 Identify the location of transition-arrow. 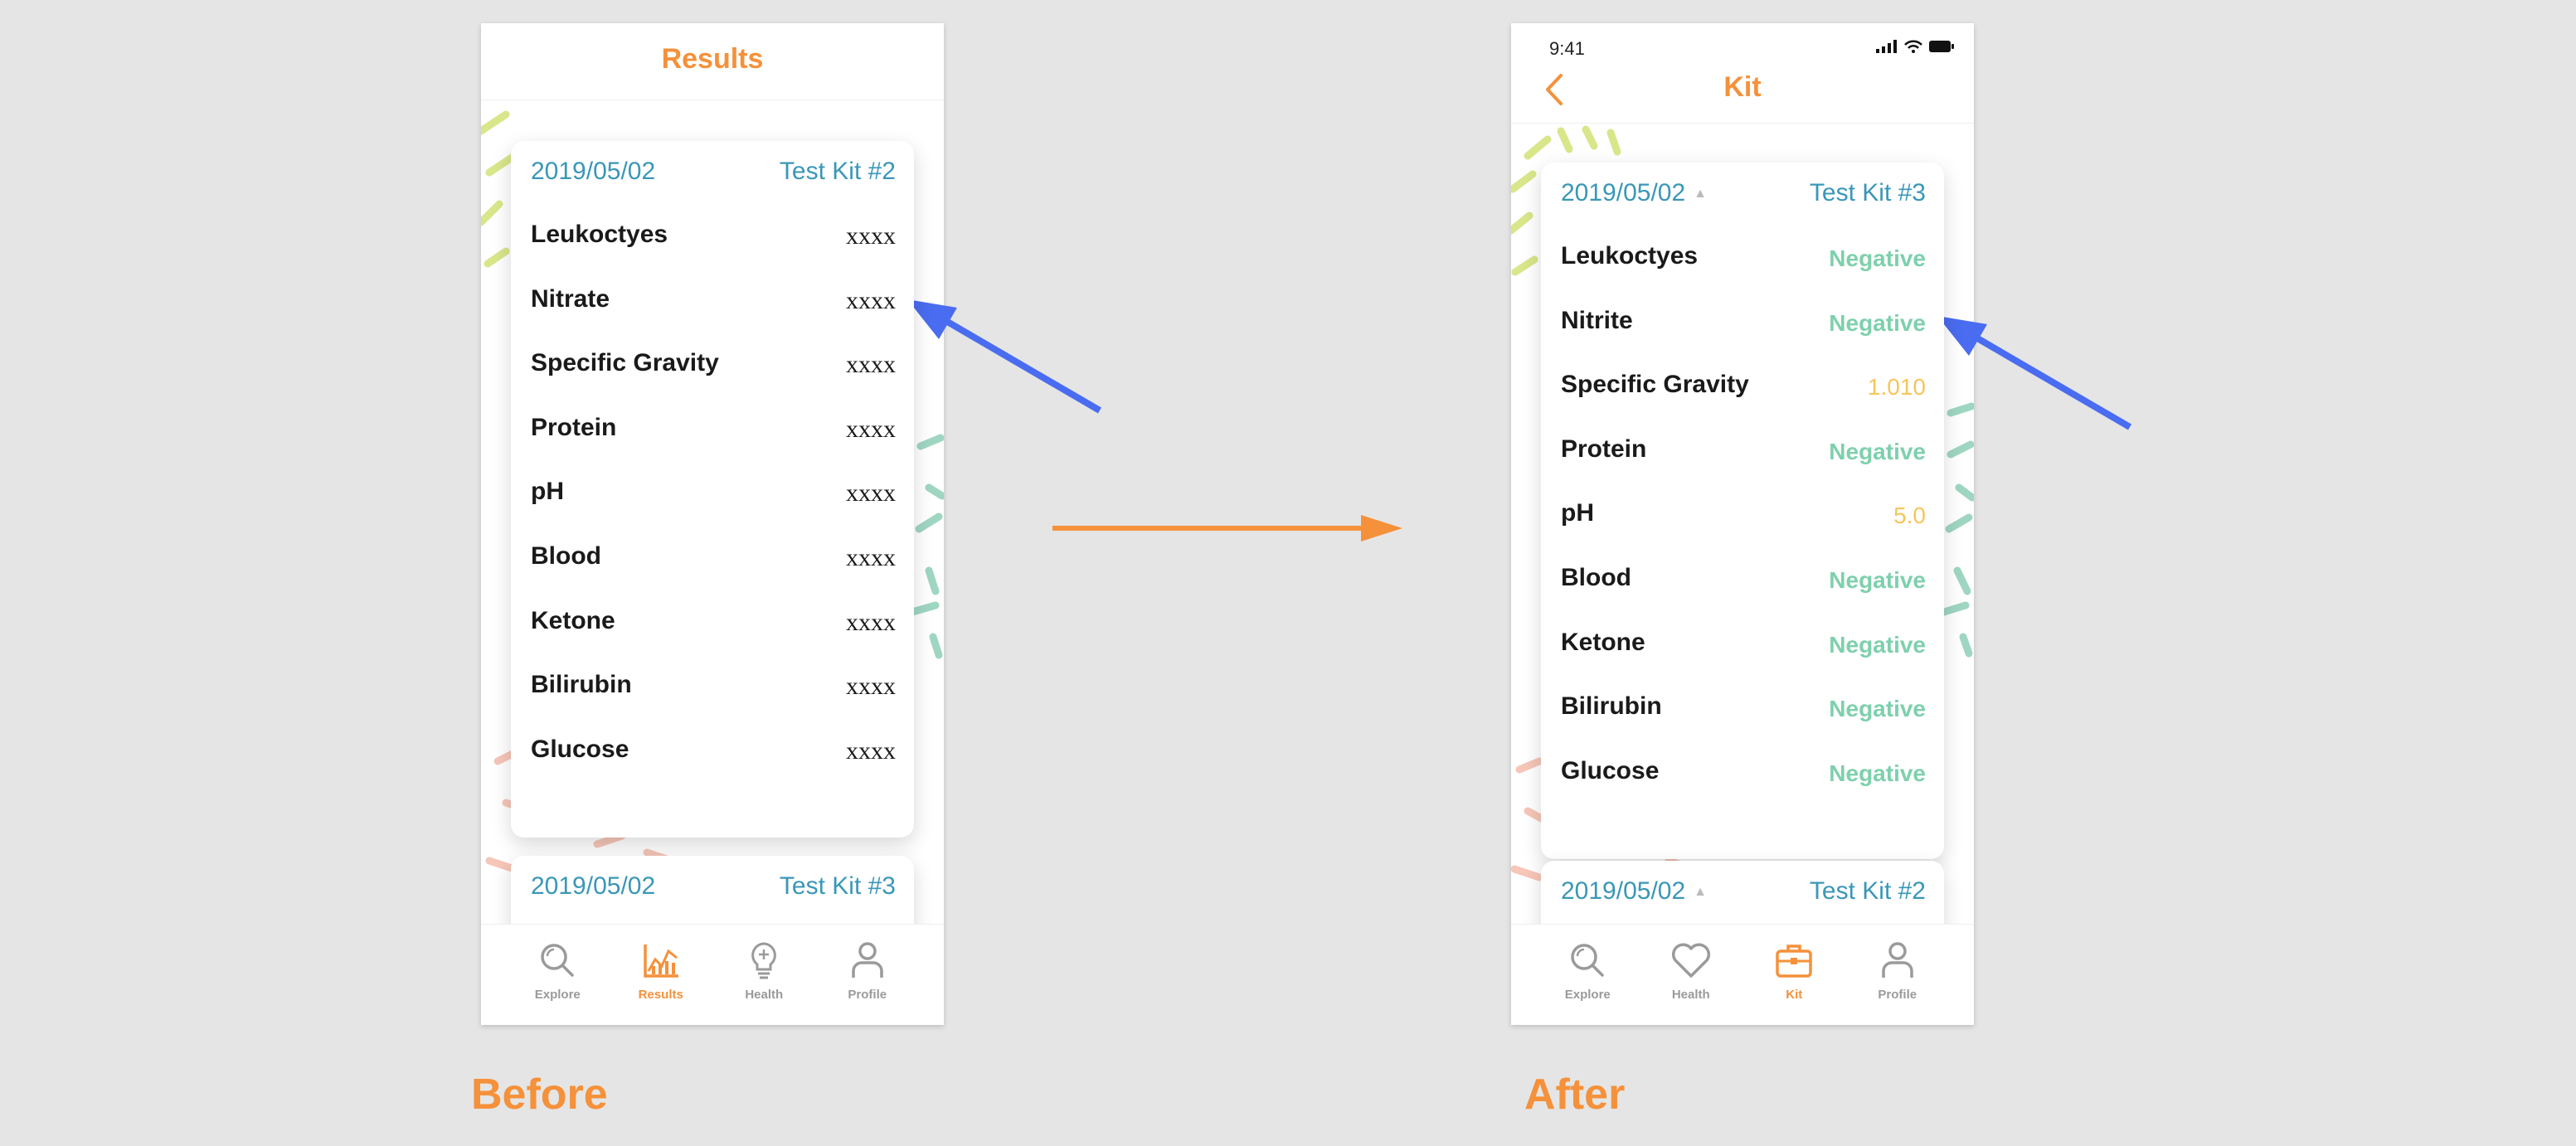
(1227, 528).